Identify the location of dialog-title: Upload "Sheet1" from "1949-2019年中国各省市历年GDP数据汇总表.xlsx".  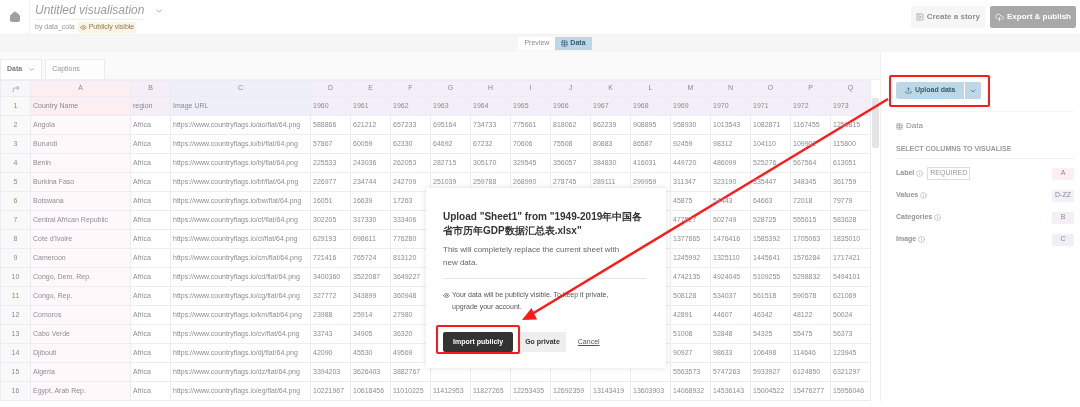
(543, 224).